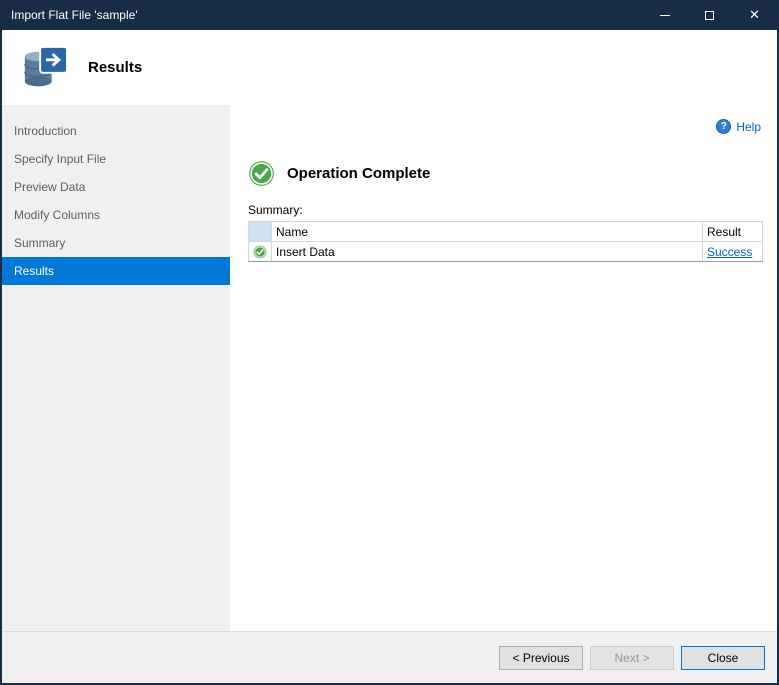  I want to click on close-icon: ✕, so click(754, 14).